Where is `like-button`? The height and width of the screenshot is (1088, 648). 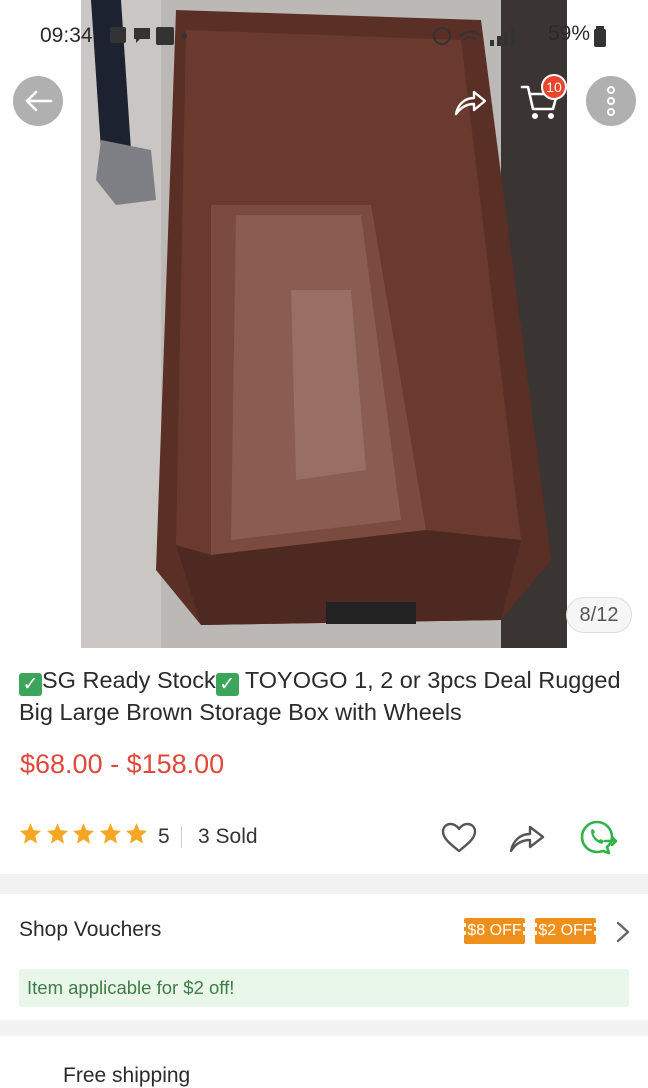
like-button is located at coordinates (459, 838).